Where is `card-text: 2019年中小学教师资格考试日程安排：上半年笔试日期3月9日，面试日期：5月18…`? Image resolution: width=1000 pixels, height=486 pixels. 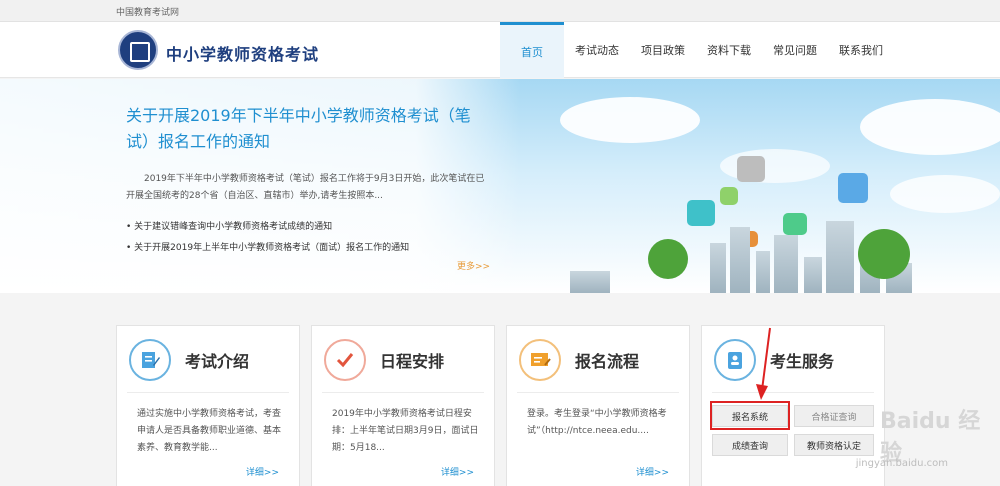 card-text: 2019年中小学教师资格考试日程安排：上半年笔试日期3月9日，面试日期：5月18… is located at coordinates (405, 431).